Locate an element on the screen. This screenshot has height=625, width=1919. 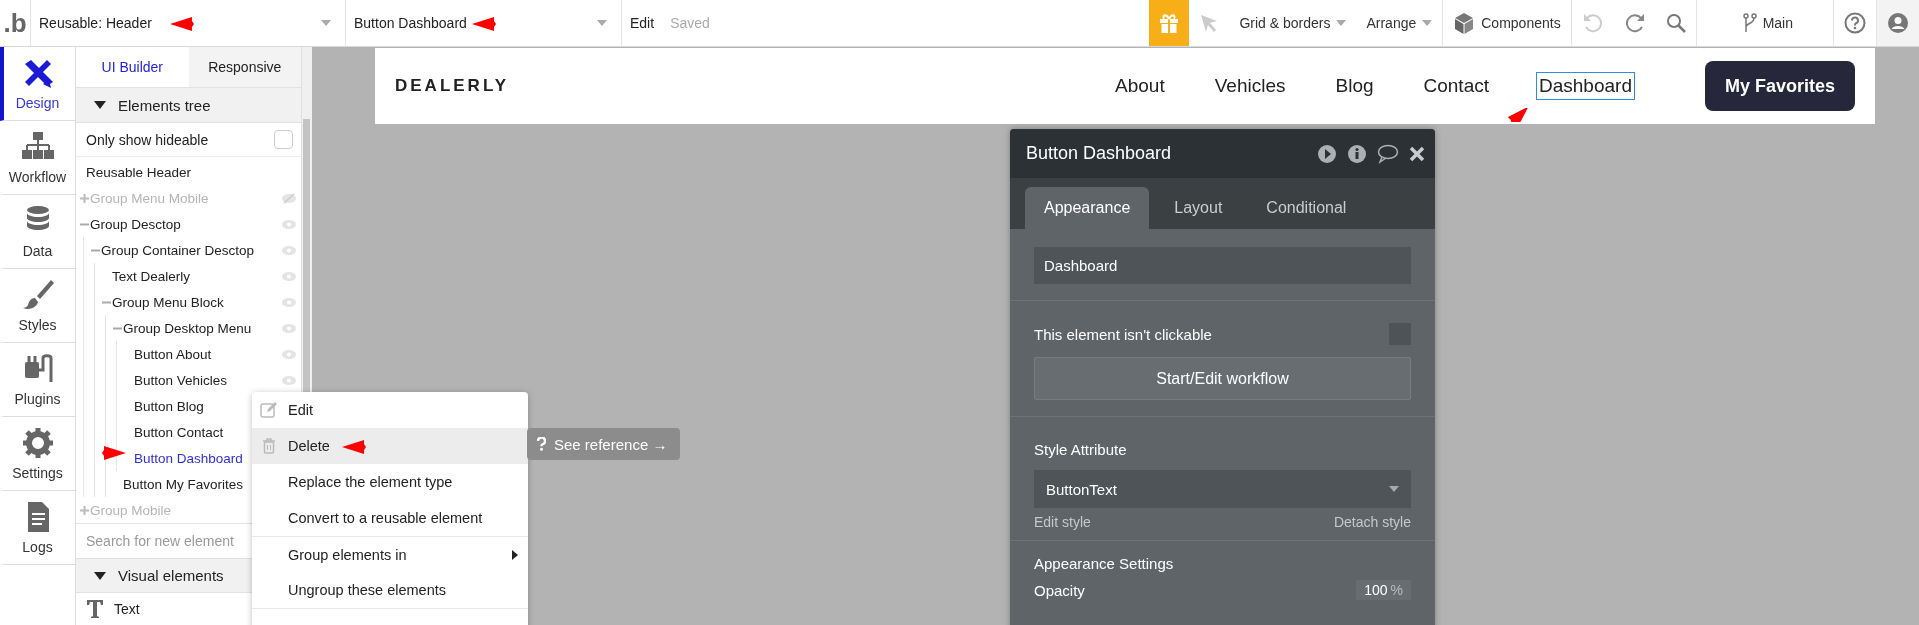
user-avatar-icon is located at coordinates (1898, 23).